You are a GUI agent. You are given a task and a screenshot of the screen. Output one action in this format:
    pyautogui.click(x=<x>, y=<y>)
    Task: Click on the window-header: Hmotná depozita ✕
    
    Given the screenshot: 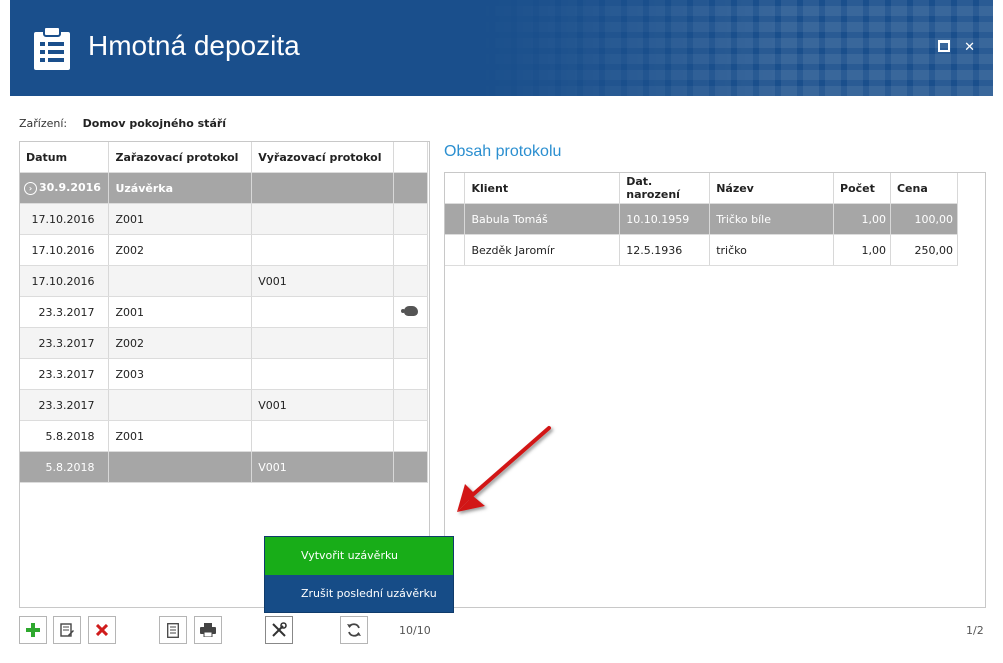 What is the action you would take?
    pyautogui.click(x=501, y=48)
    